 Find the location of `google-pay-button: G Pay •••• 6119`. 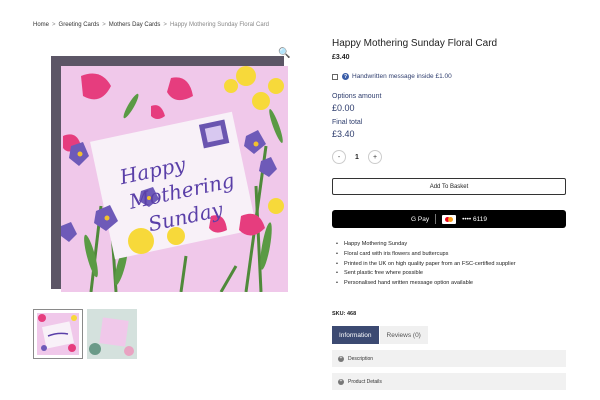

google-pay-button: G Pay •••• 6119 is located at coordinates (449, 219).